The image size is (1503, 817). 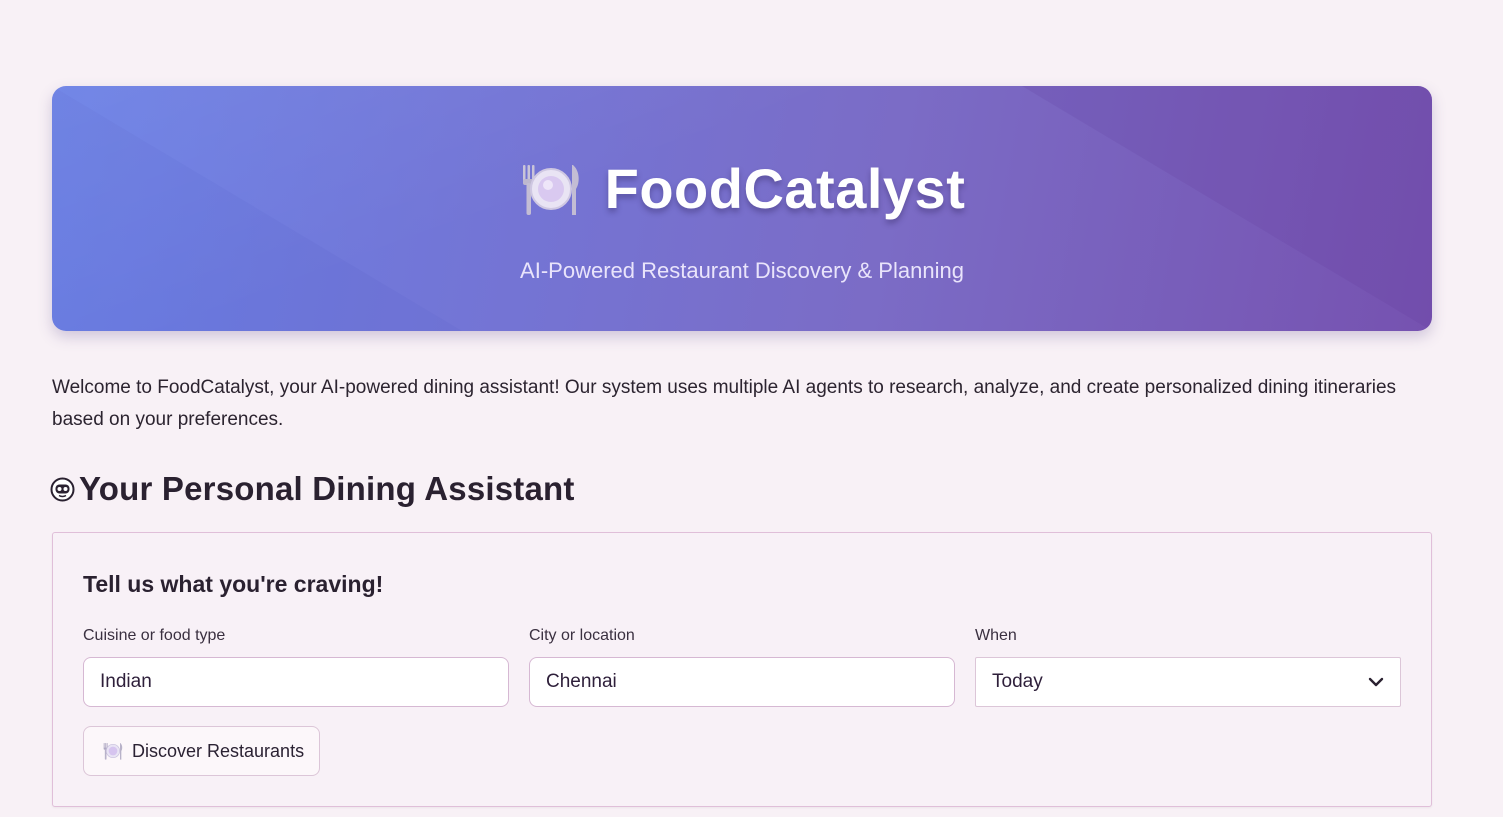 I want to click on chevron-down-icon, so click(x=1376, y=682).